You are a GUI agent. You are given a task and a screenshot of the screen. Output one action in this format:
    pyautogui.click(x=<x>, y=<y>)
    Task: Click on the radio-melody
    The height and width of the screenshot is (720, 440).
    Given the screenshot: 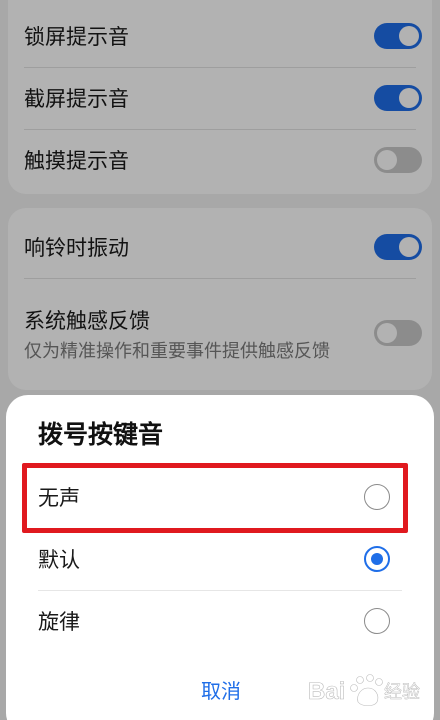 What is the action you would take?
    pyautogui.click(x=377, y=621)
    